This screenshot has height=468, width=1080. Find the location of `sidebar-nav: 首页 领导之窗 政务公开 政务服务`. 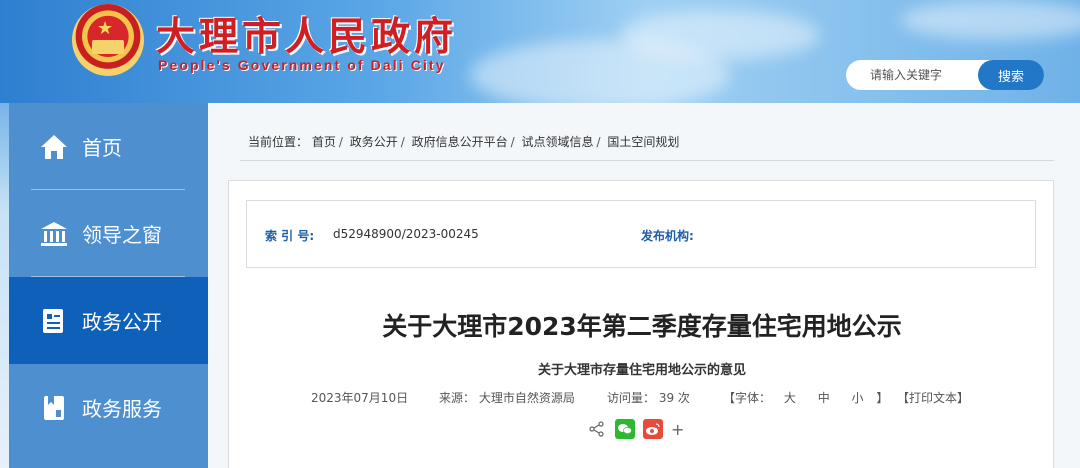

sidebar-nav: 首页 领导之窗 政务公开 政务服务 is located at coordinates (108, 285).